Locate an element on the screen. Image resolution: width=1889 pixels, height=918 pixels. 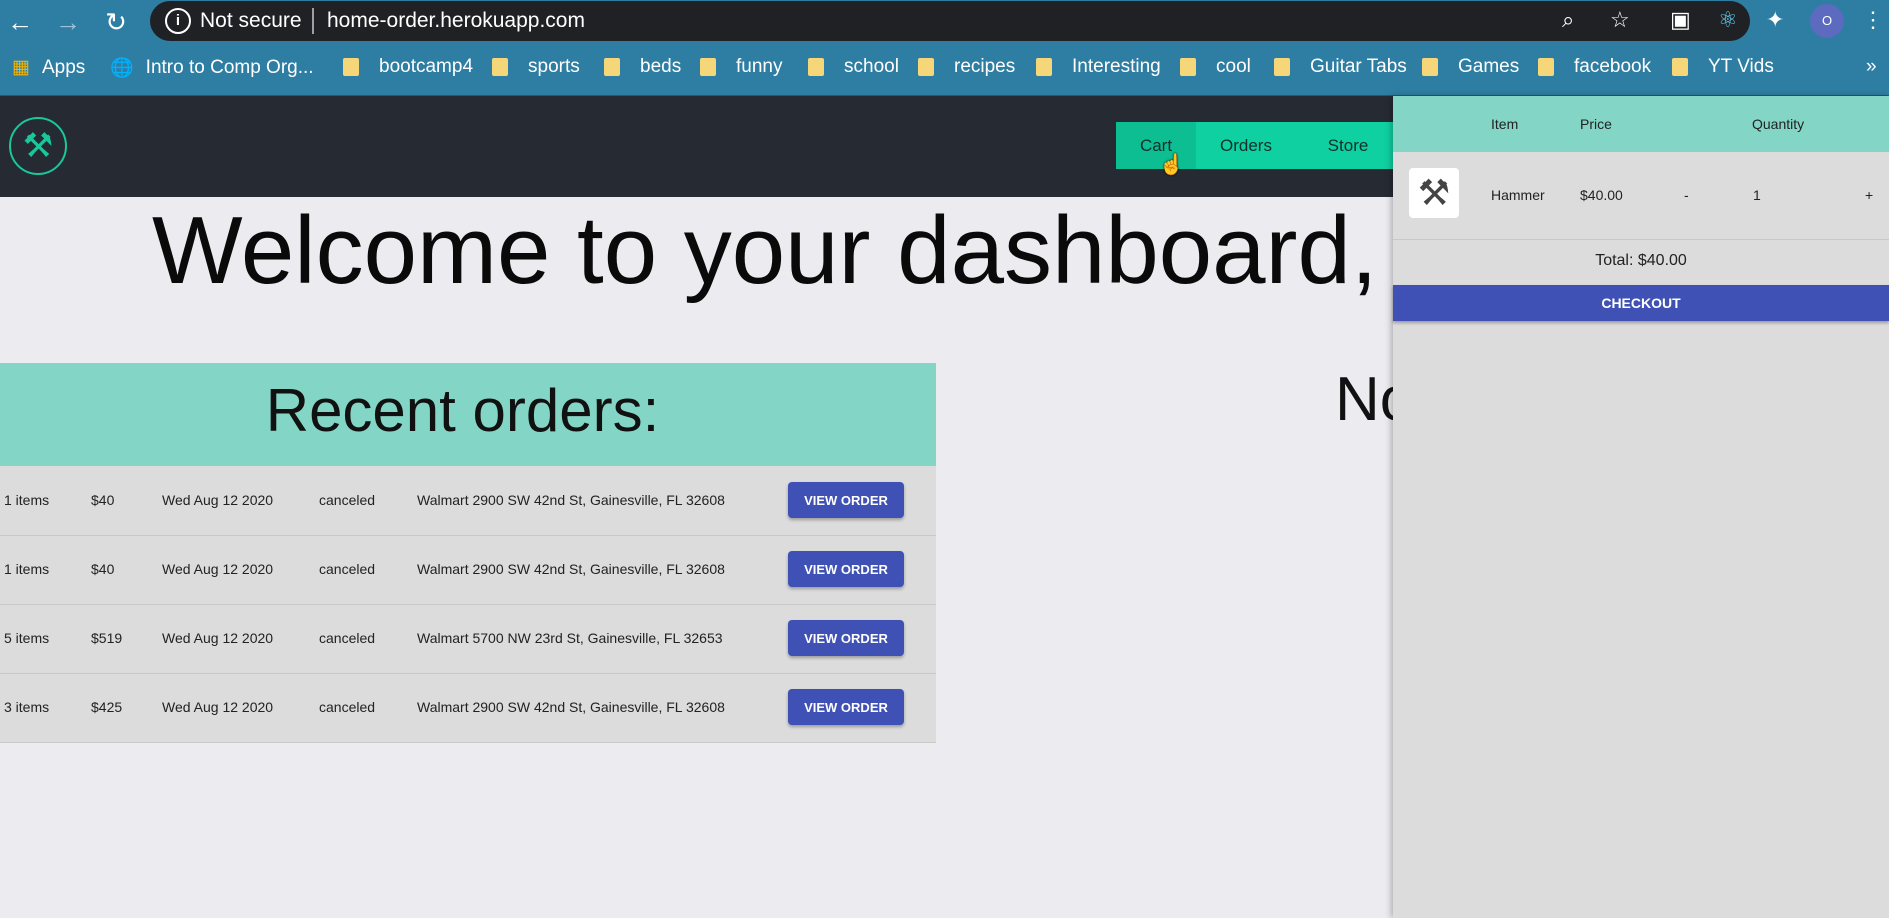
site-info-icon: i is located at coordinates (178, 21).